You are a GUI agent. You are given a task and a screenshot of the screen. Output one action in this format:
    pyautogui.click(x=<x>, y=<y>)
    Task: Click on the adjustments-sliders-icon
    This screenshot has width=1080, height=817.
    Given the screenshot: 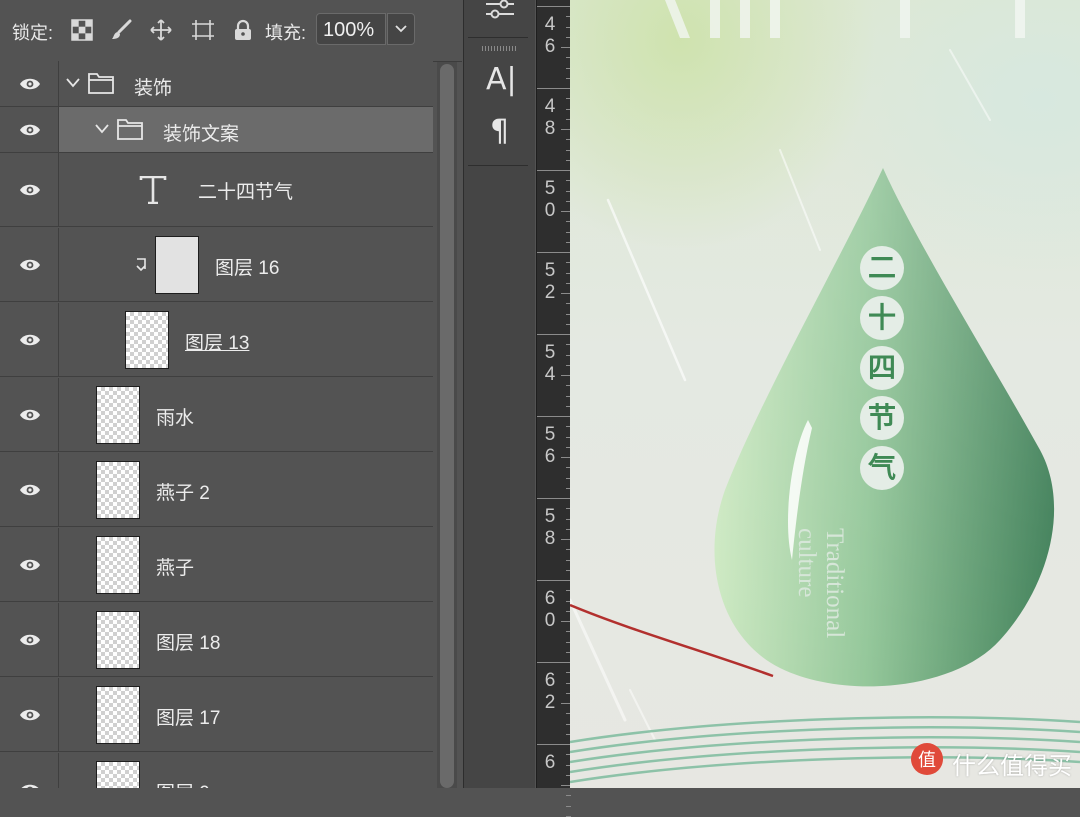 What is the action you would take?
    pyautogui.click(x=500, y=12)
    